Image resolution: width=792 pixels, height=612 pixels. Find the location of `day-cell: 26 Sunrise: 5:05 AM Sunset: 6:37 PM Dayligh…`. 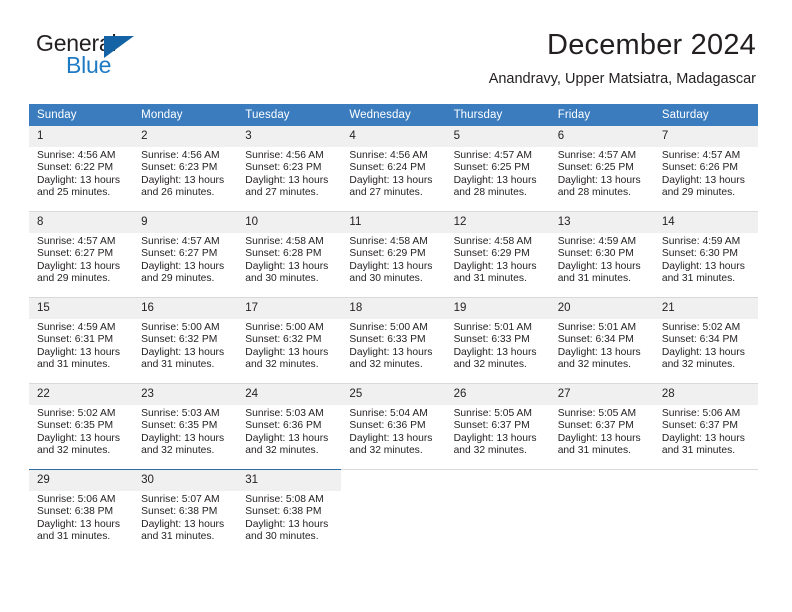

day-cell: 26 Sunrise: 5:05 AM Sunset: 6:37 PM Dayligh… is located at coordinates (497, 426).